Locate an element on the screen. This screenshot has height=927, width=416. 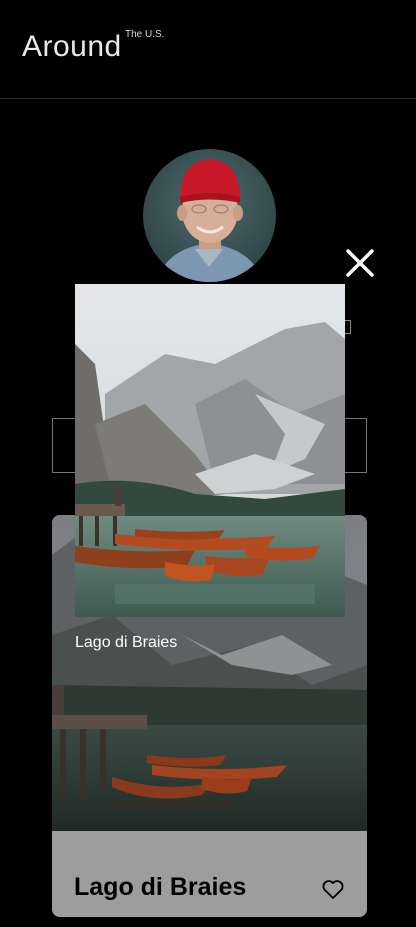
logo: Around is located at coordinates (72, 46).